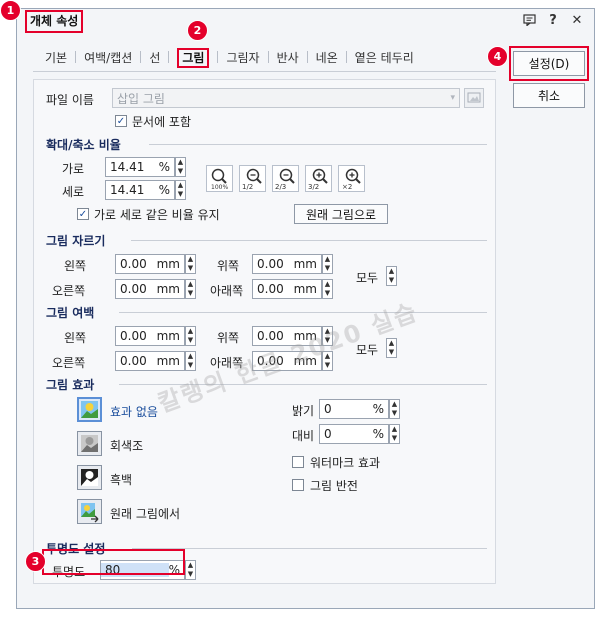 The image size is (600, 620). What do you see at coordinates (378, 409) in the screenshot?
I see `brightness-unit: %` at bounding box center [378, 409].